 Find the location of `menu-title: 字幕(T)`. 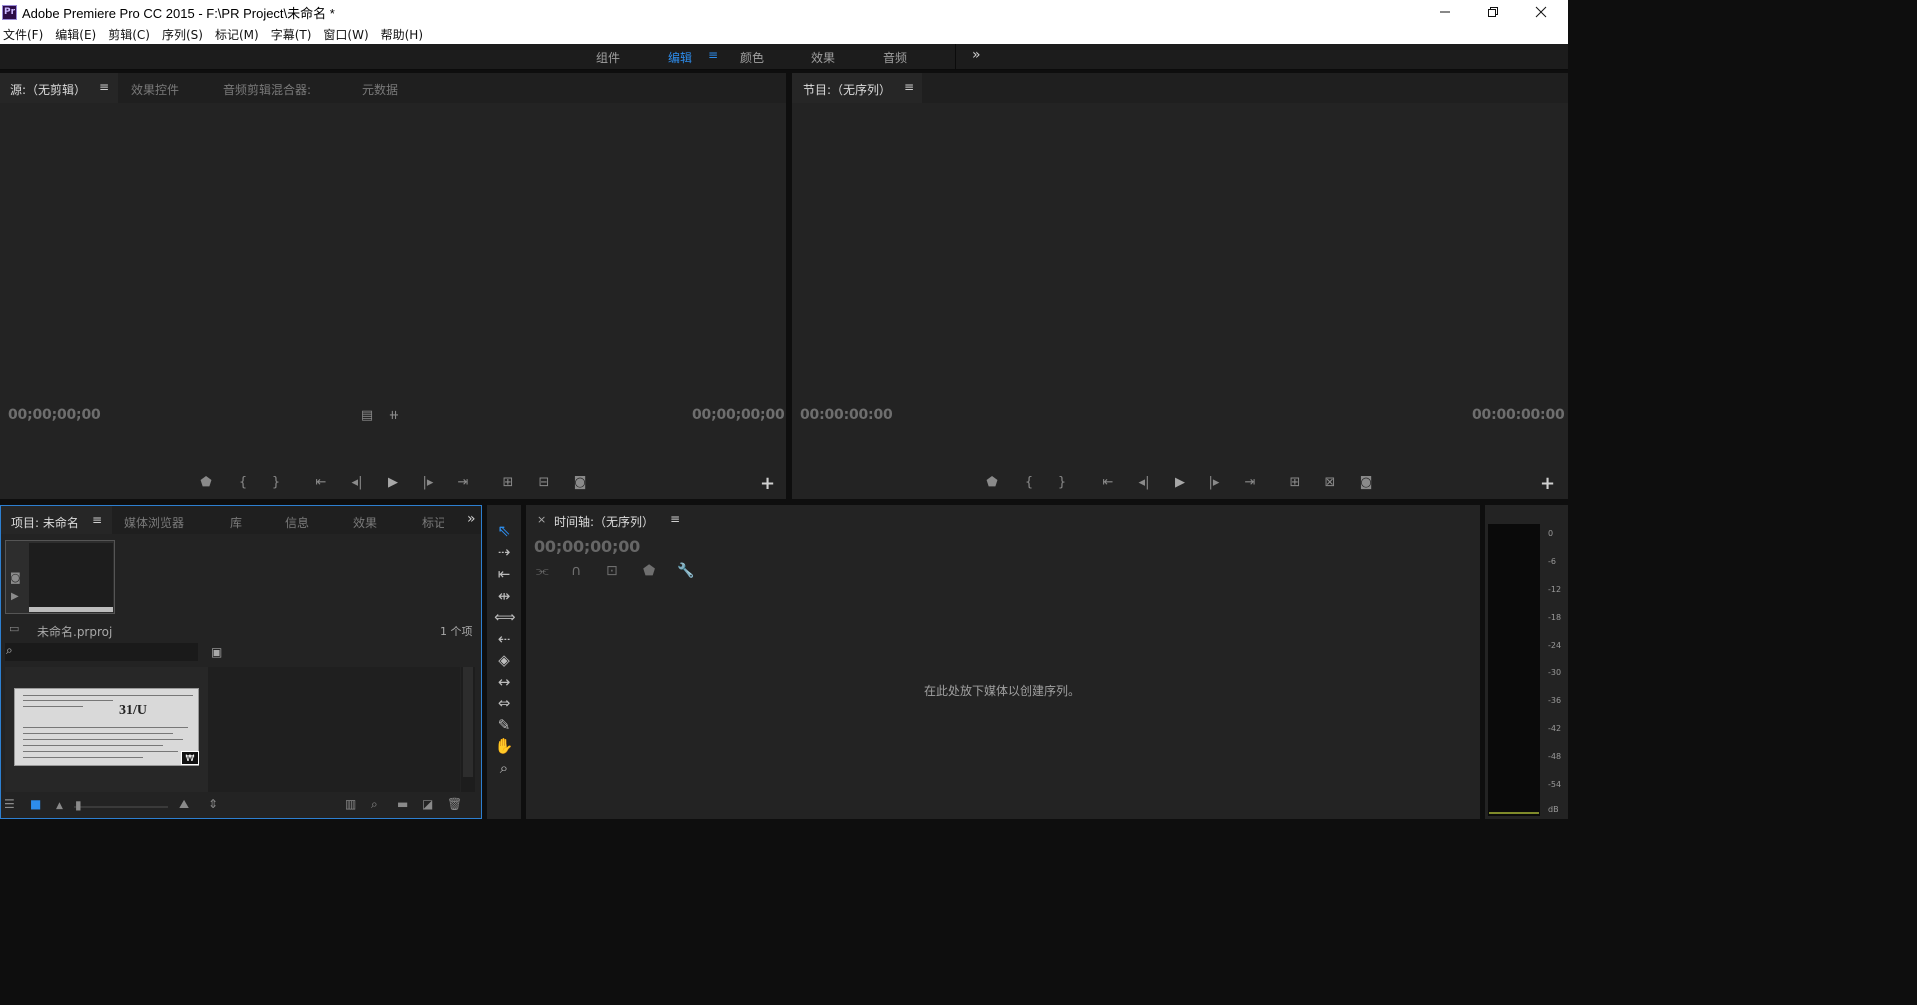

menu-title: 字幕(T) is located at coordinates (291, 34).